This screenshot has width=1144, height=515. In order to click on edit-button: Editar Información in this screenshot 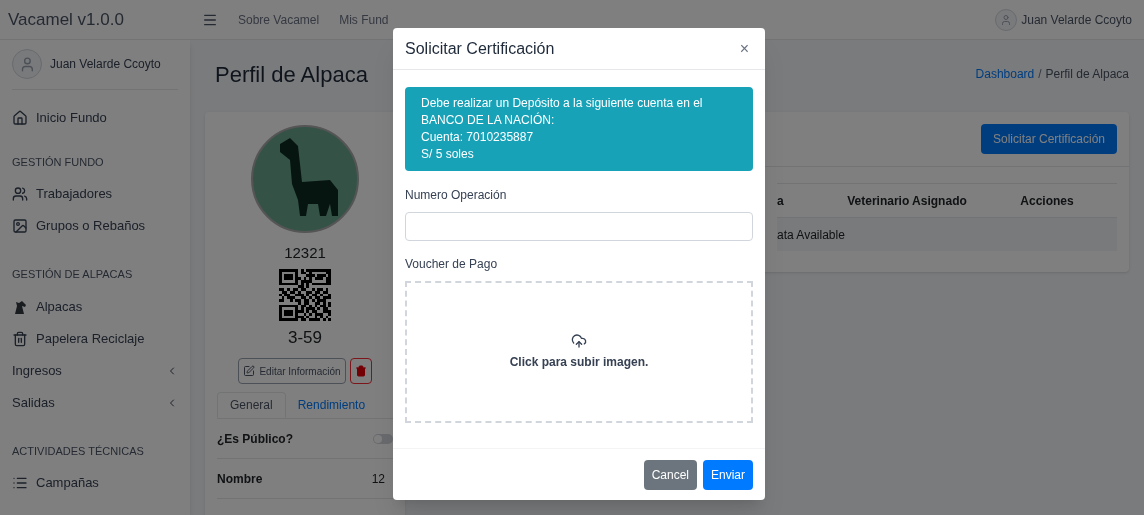, I will do `click(292, 371)`.